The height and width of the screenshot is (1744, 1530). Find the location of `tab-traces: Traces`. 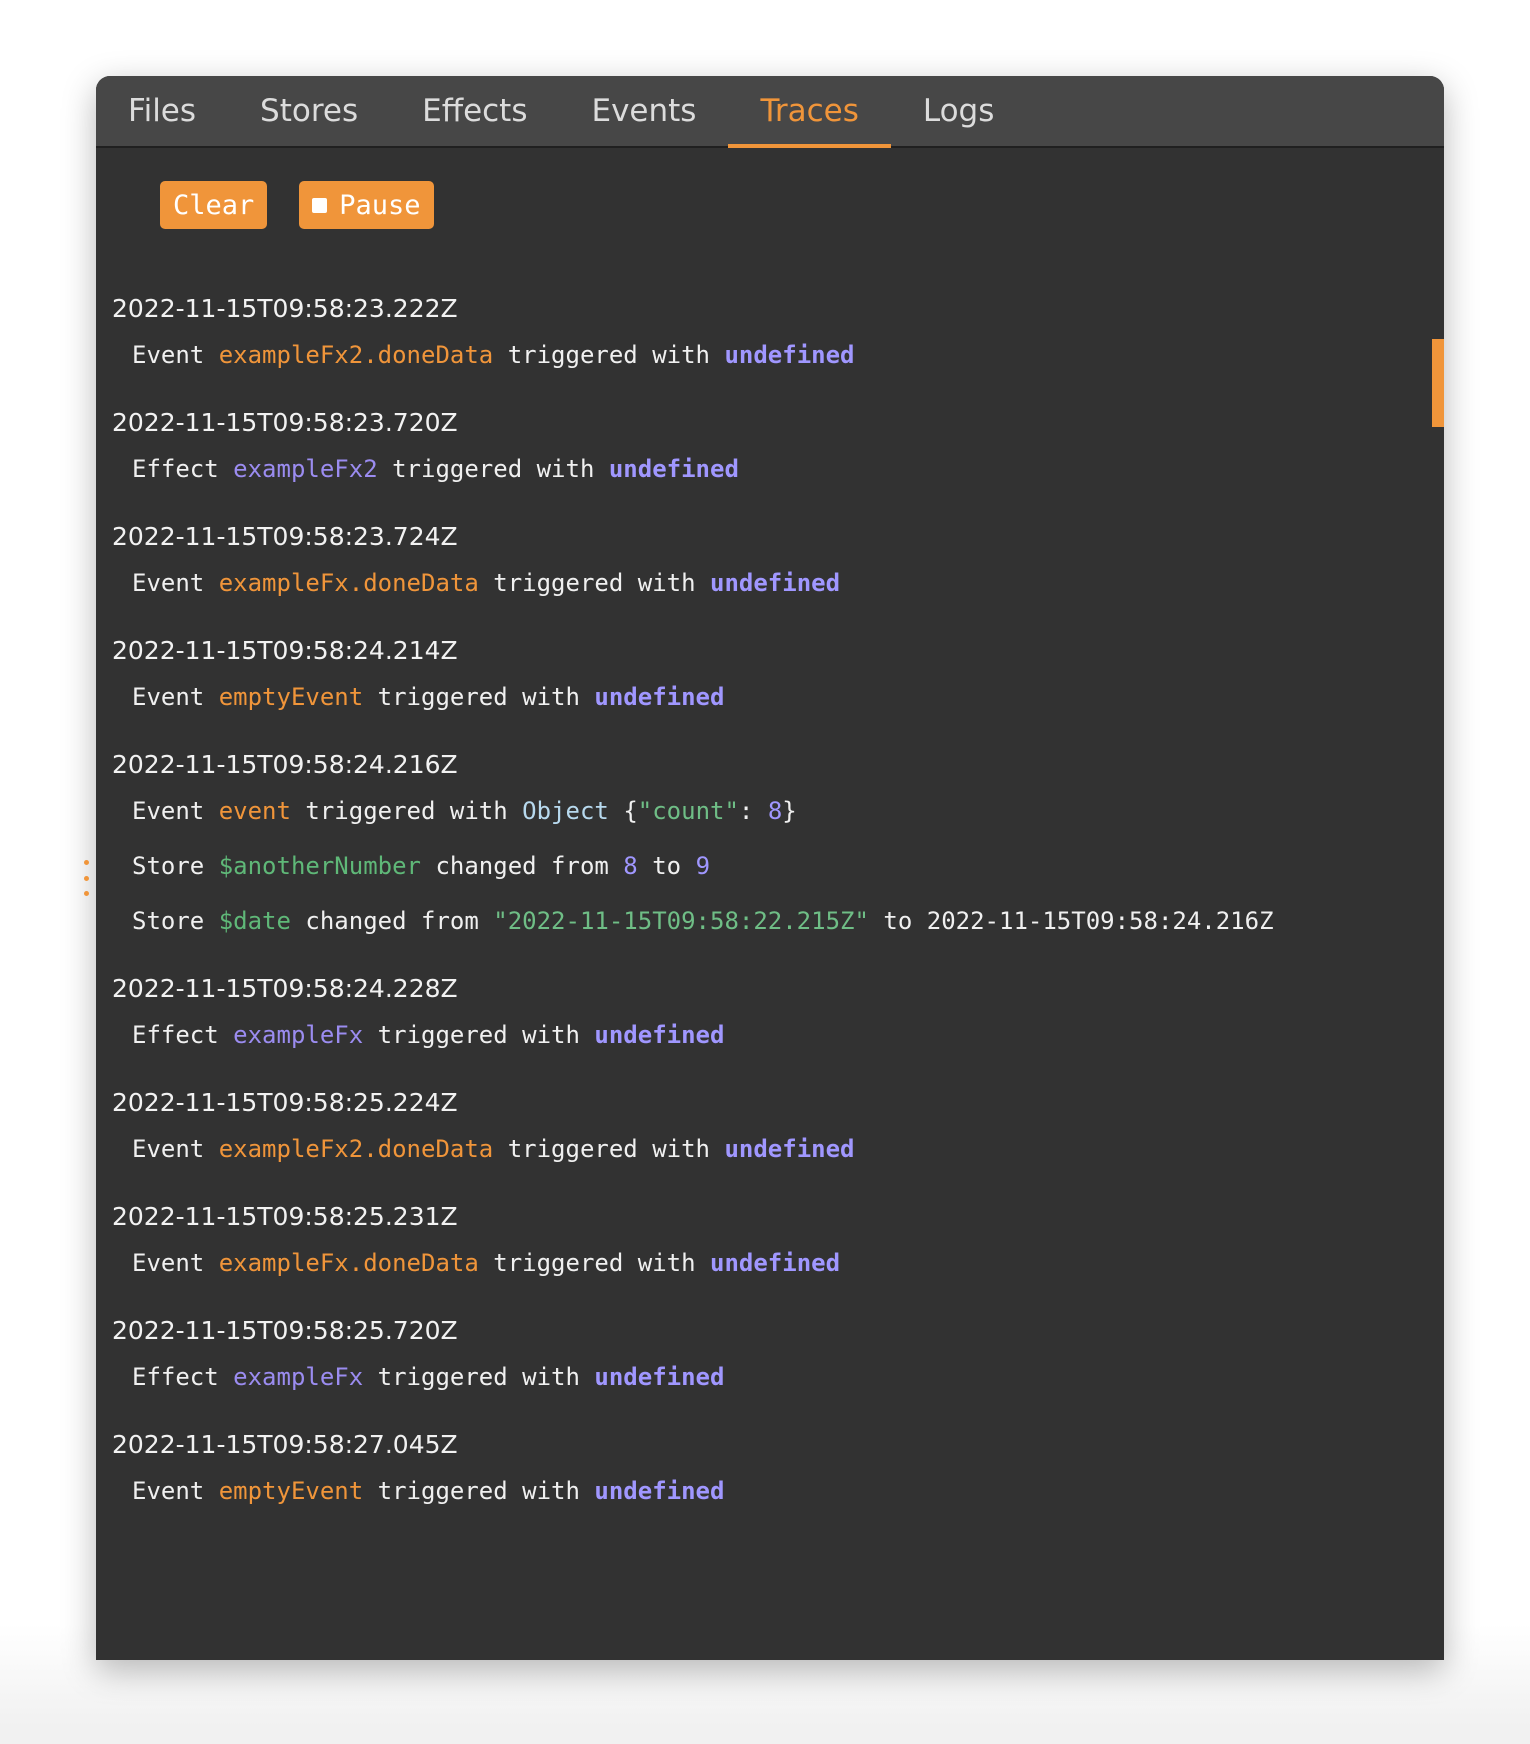

tab-traces: Traces is located at coordinates (810, 112).